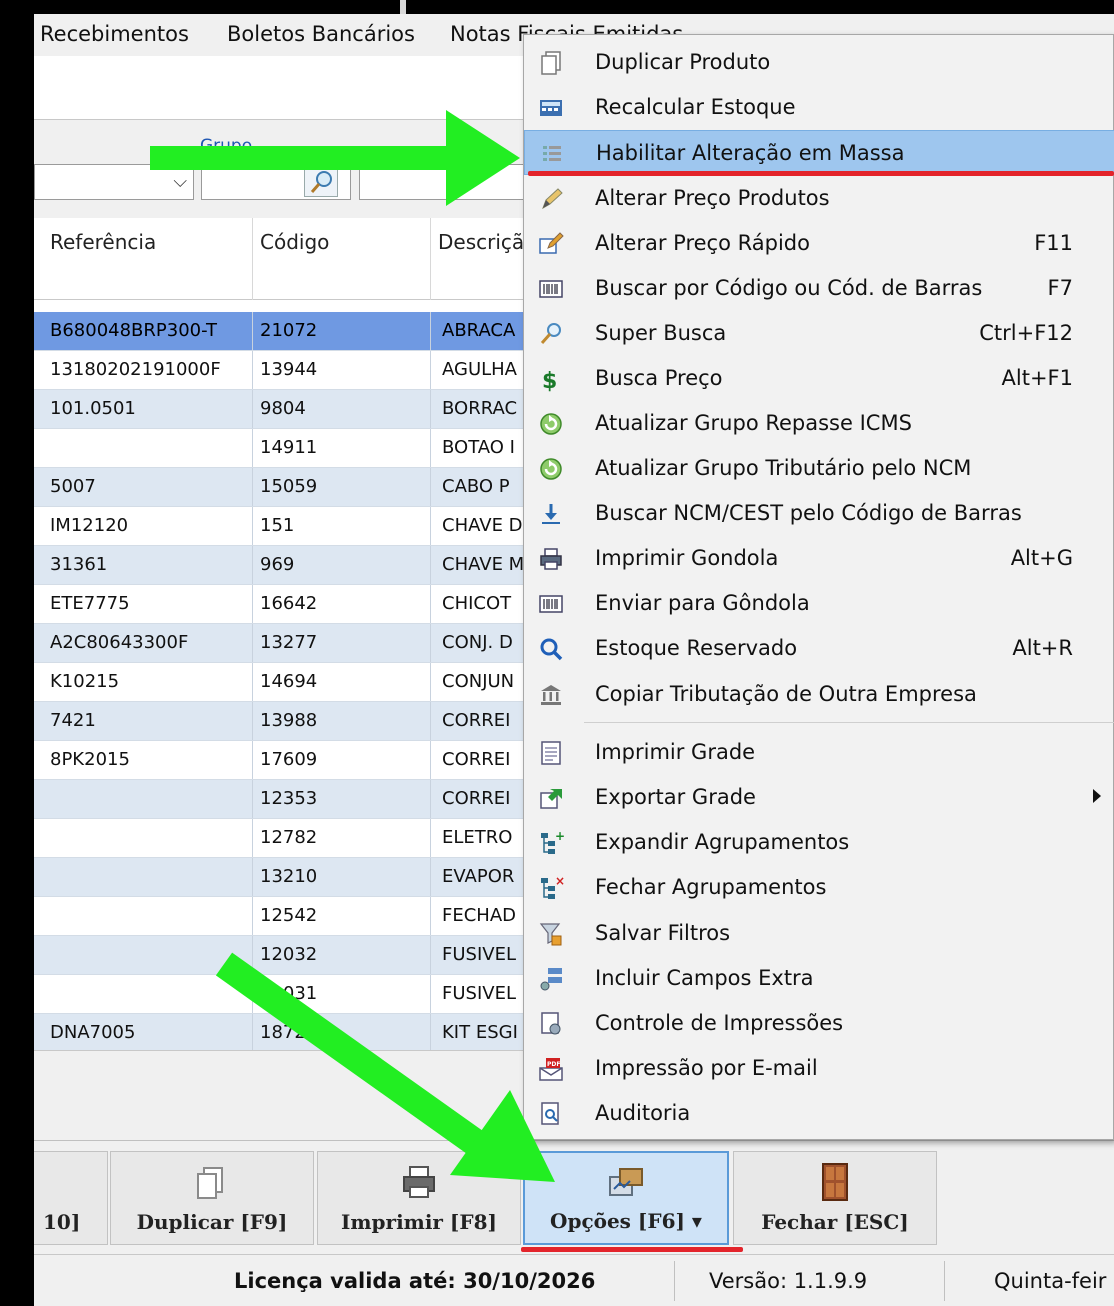  I want to click on col-divider, so click(430, 259).